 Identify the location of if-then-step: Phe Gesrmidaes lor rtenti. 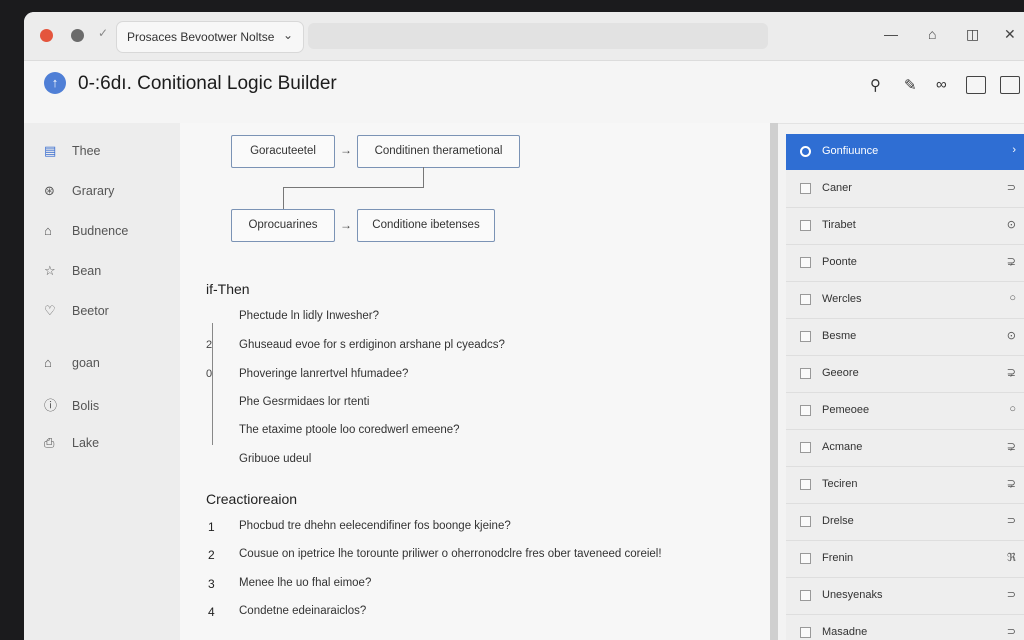
(304, 402).